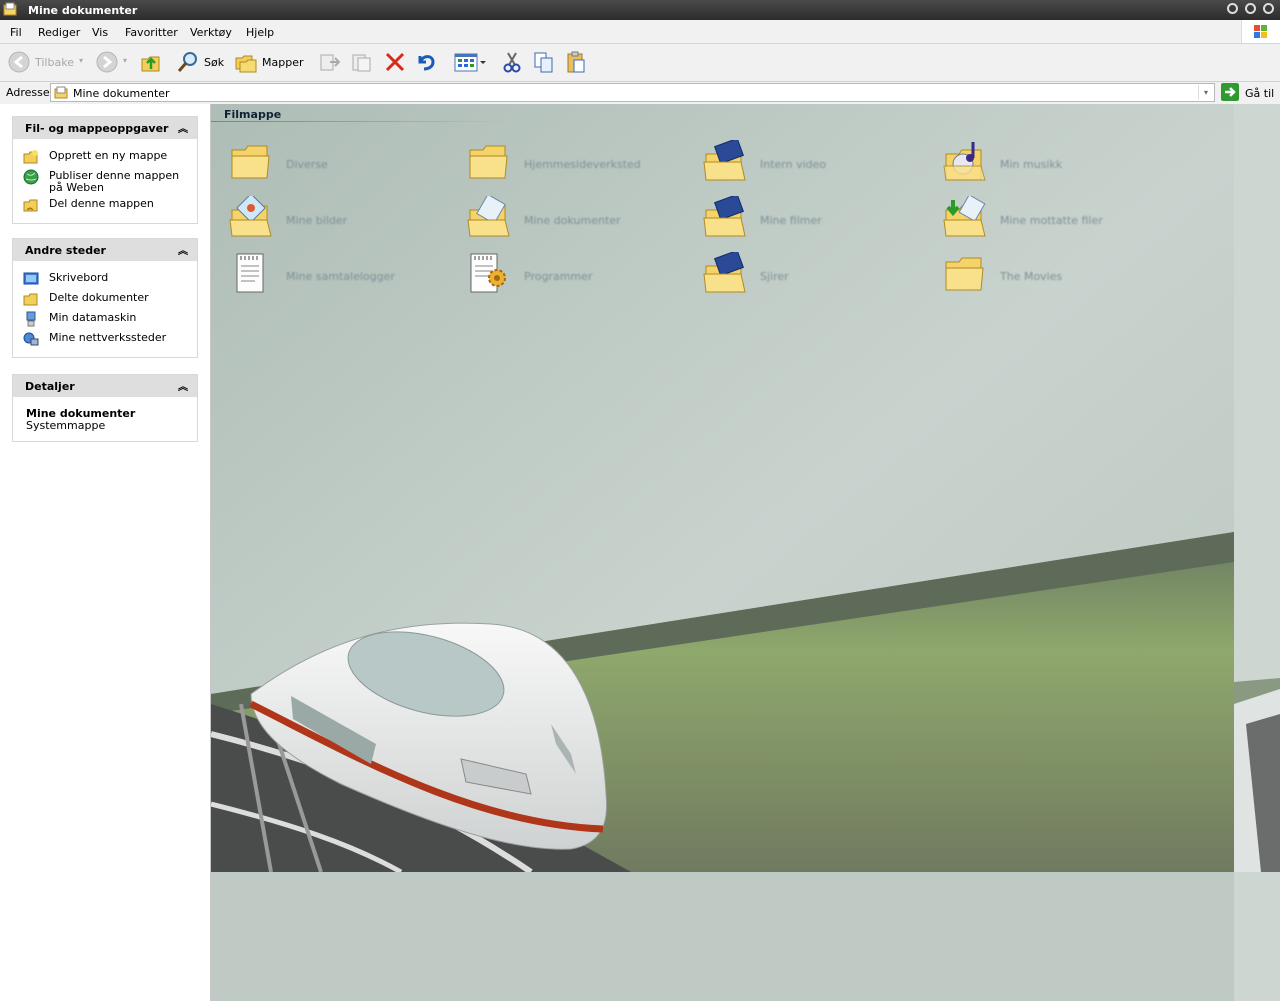 The width and height of the screenshot is (1280, 1001). What do you see at coordinates (582, 276) in the screenshot?
I see `folder-item: Programmer` at bounding box center [582, 276].